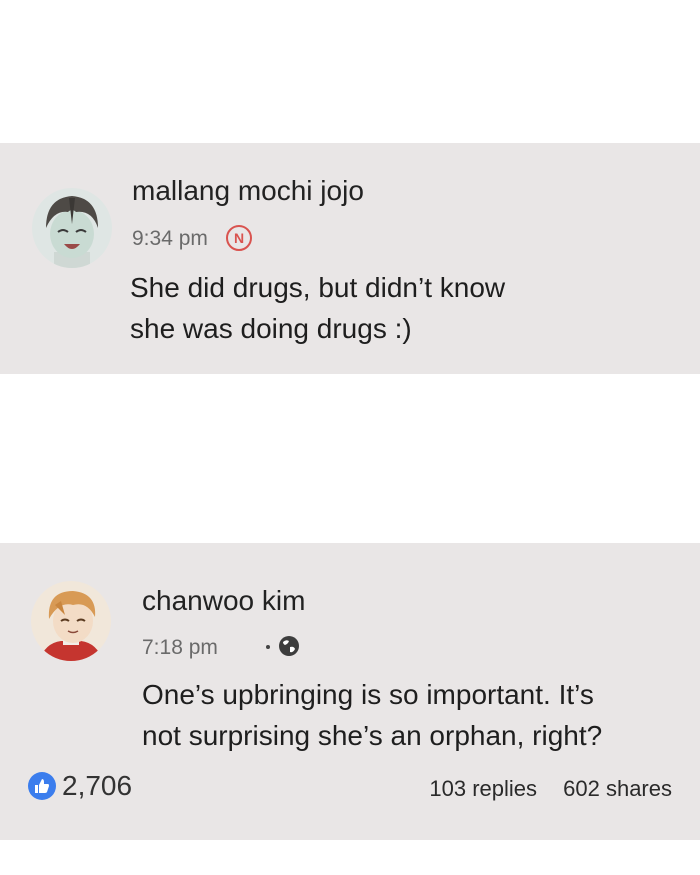 The width and height of the screenshot is (700, 875). I want to click on author-name: mallang mochi jojo, so click(248, 191).